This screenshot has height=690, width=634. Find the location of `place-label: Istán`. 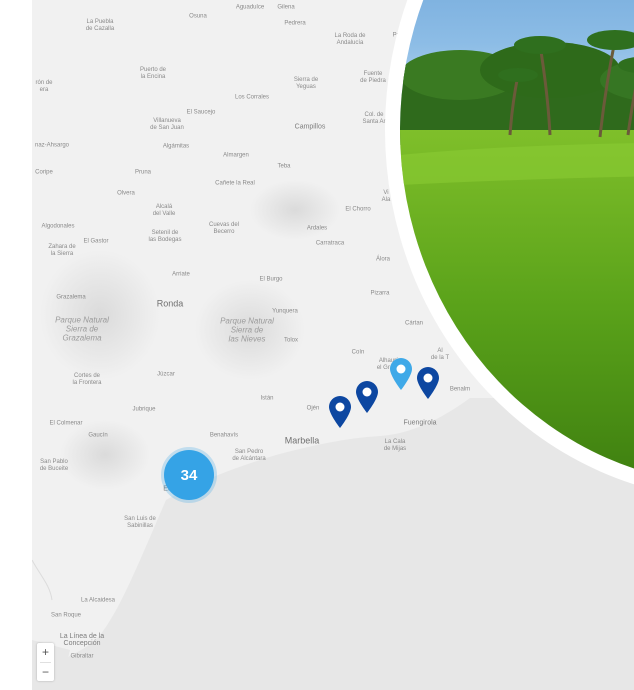

place-label: Istán is located at coordinates (267, 398).